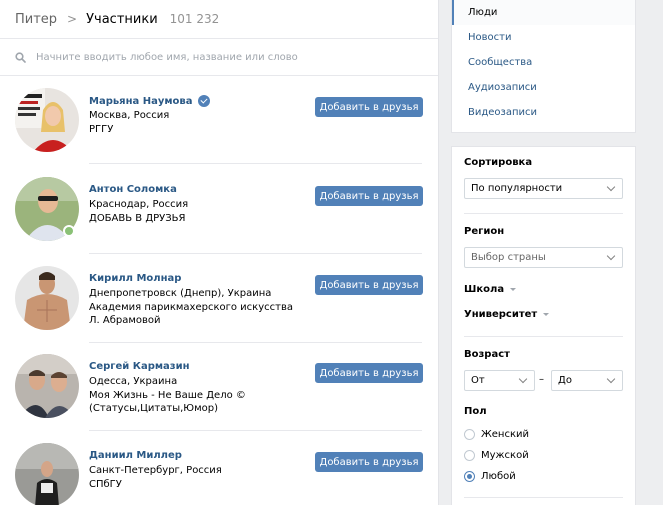  What do you see at coordinates (139, 204) in the screenshot?
I see `person-location: Краснодар, Россия` at bounding box center [139, 204].